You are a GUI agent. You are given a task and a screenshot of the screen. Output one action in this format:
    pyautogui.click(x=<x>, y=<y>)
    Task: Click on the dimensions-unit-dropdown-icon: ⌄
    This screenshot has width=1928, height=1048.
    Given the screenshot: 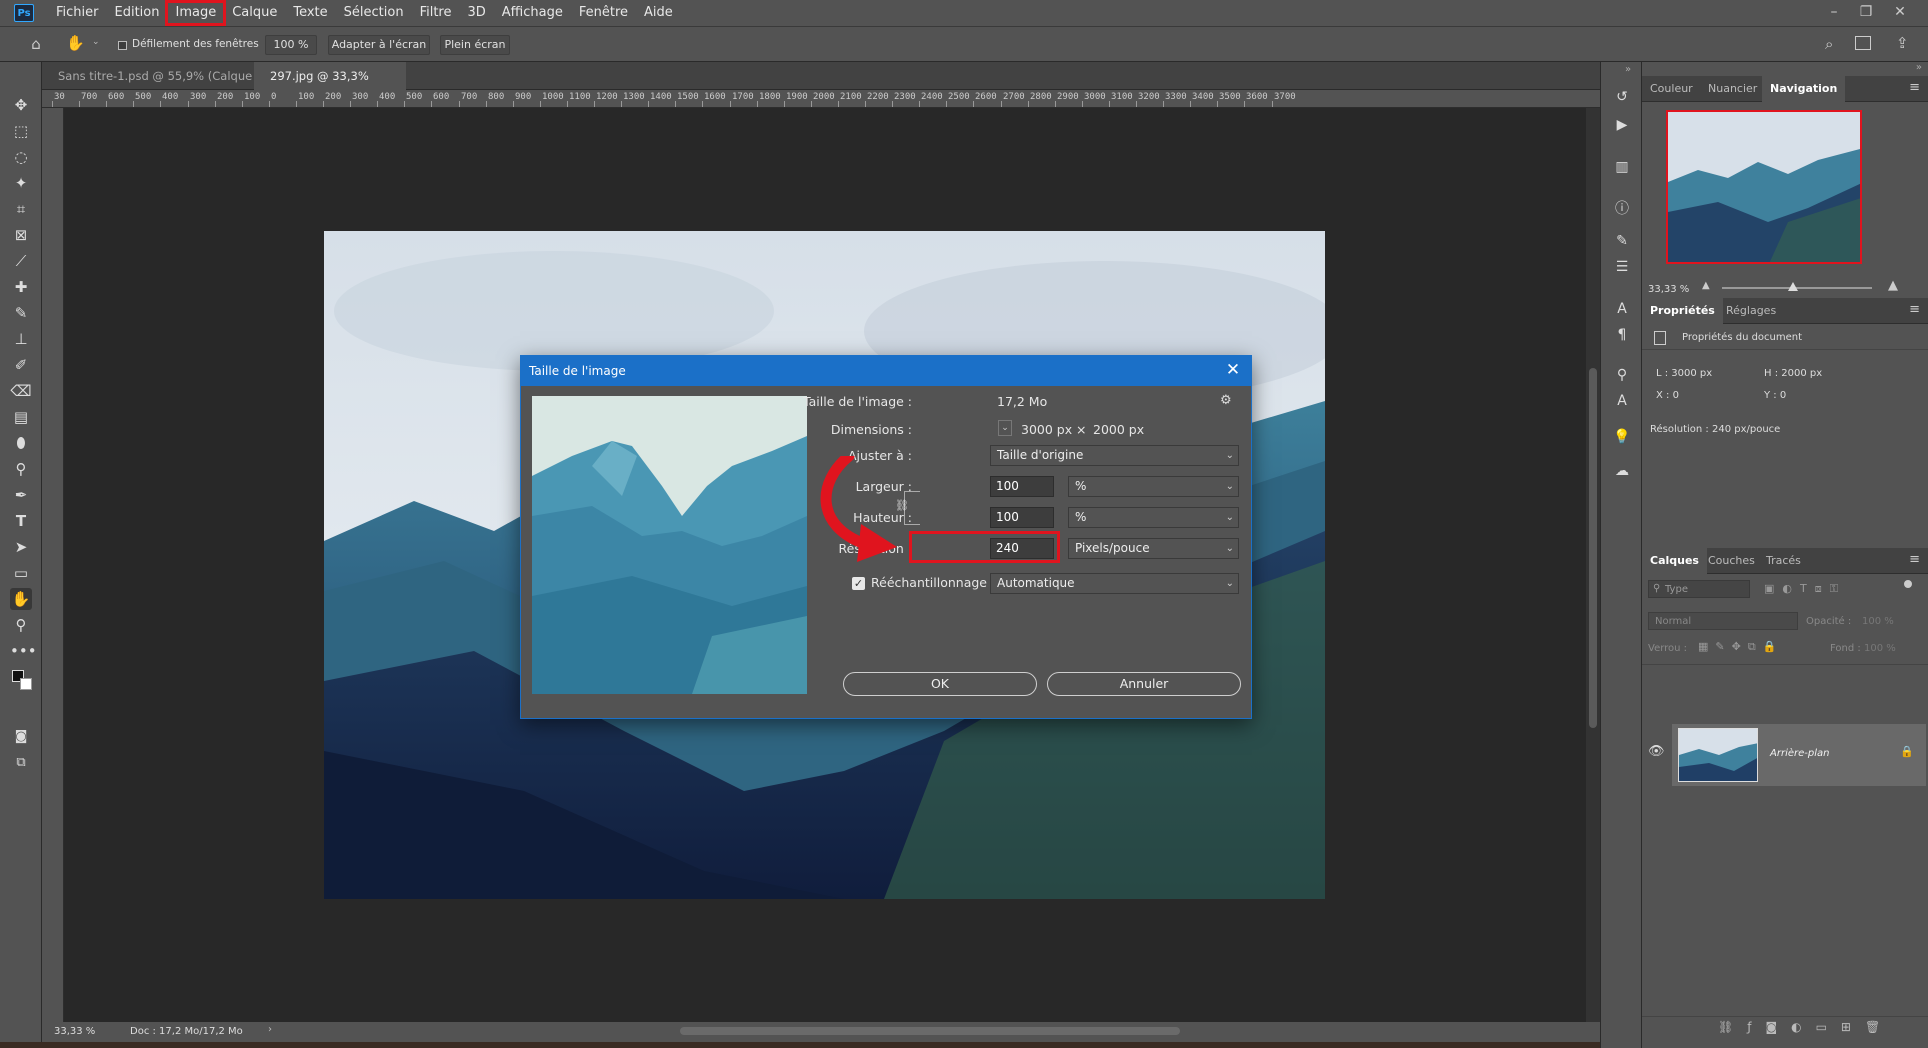 What is the action you would take?
    pyautogui.click(x=1005, y=428)
    